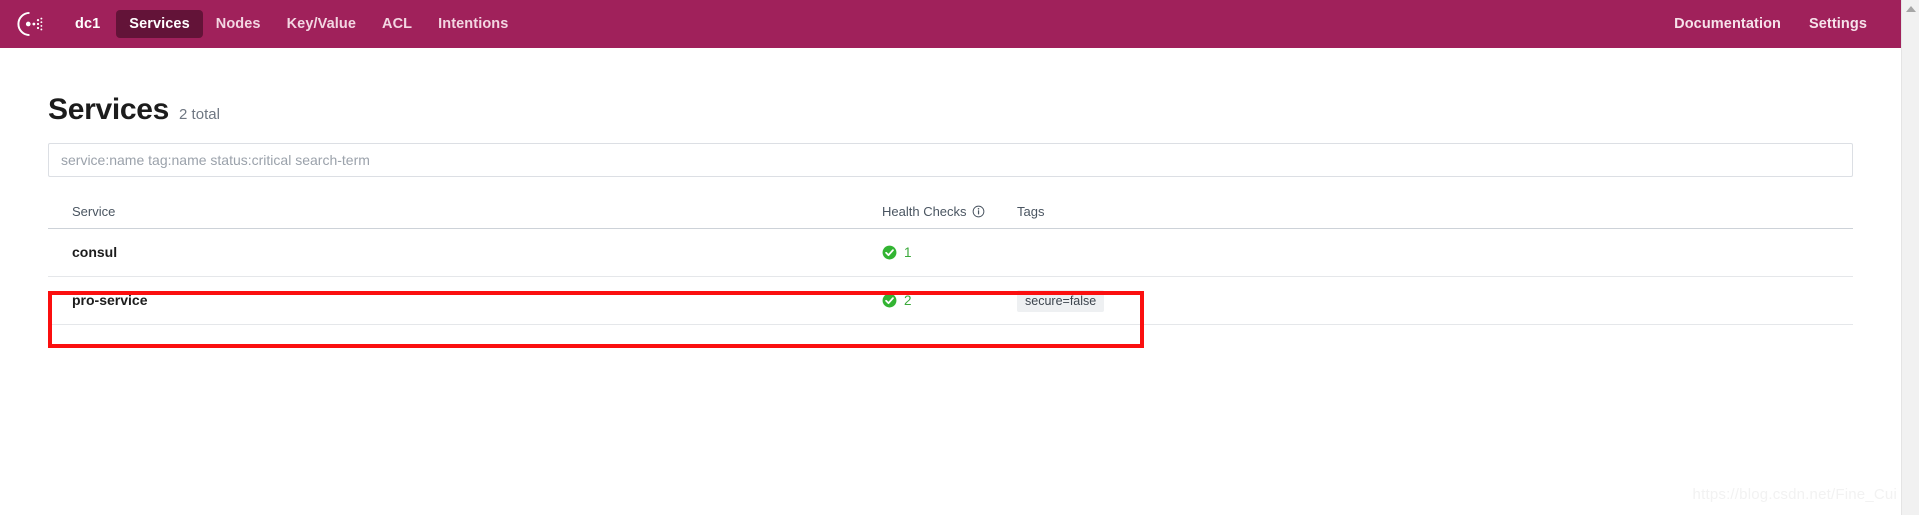  I want to click on page-title: Services, so click(109, 109).